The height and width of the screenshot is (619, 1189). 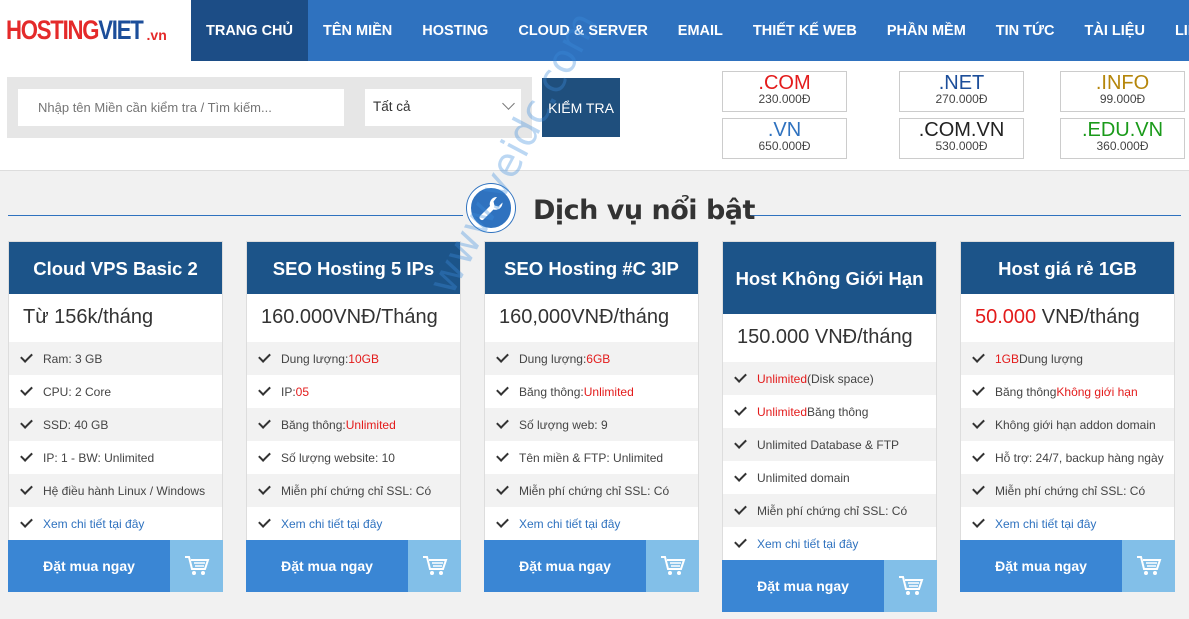 I want to click on site-logo: HOSTINGVIET .vn, so click(x=95, y=30).